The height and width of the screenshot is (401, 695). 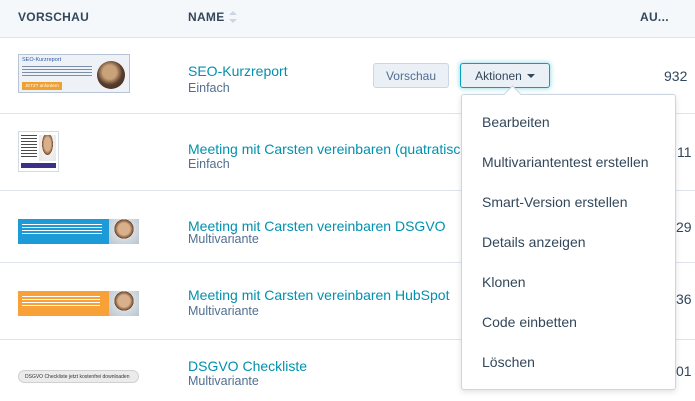 I want to click on thumbnail-seo-kurzreport: SEO-Kurzreport JETZT anfordern, so click(x=74, y=73).